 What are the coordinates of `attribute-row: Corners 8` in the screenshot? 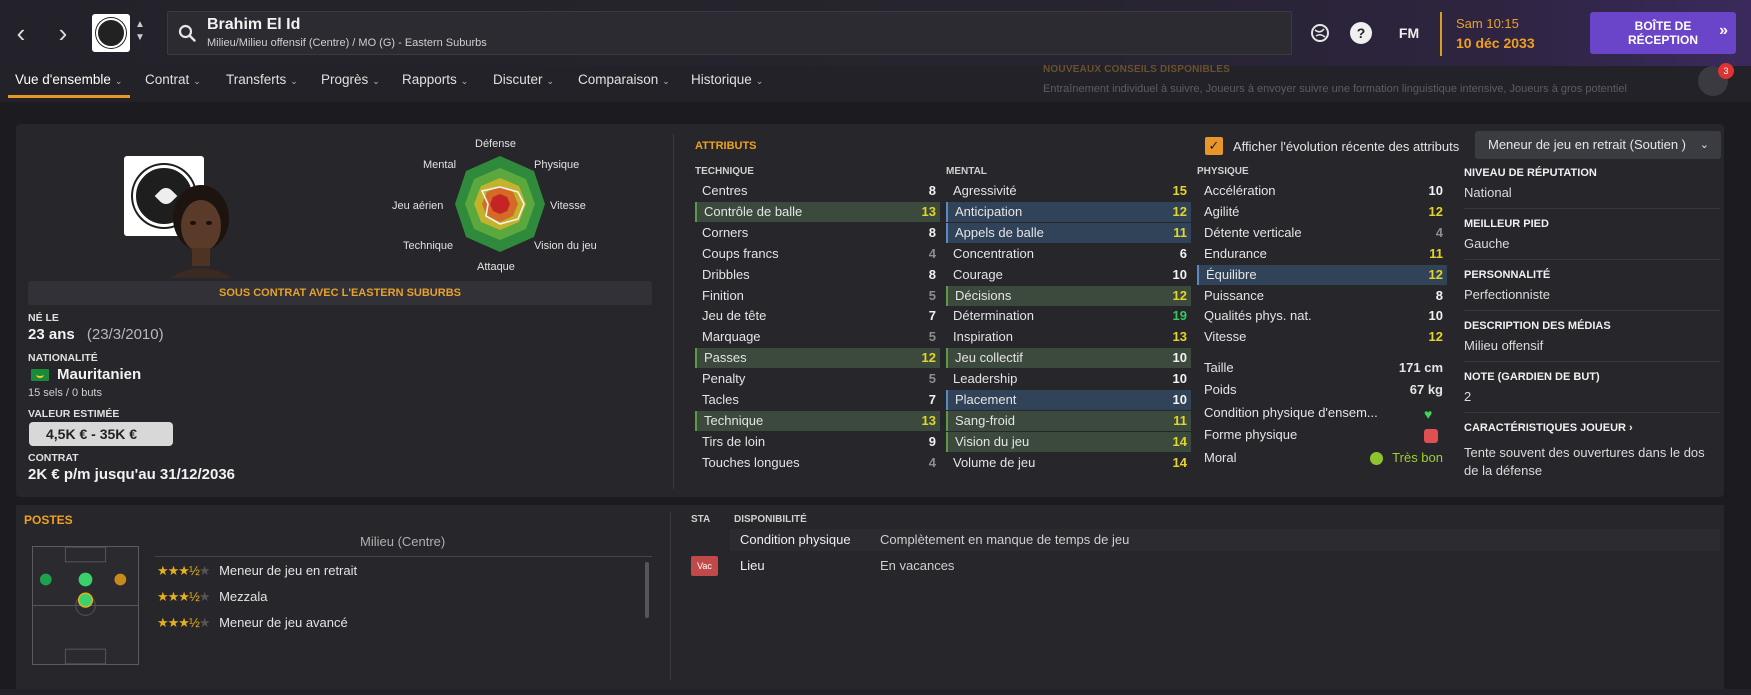 It's located at (817, 233).